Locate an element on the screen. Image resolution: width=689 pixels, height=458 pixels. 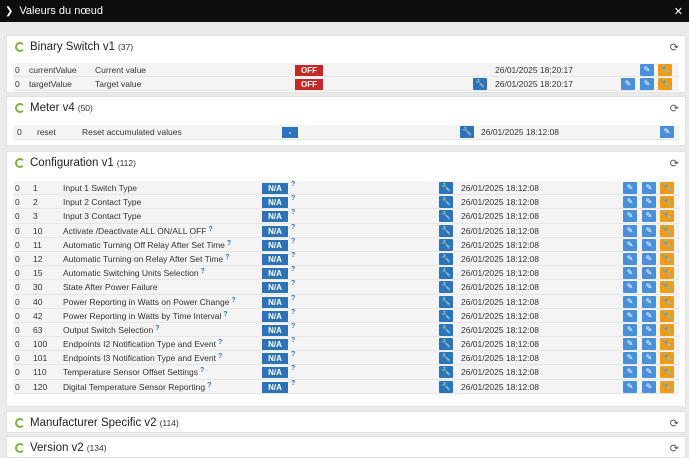
close-icon: ✕ is located at coordinates (678, 11).